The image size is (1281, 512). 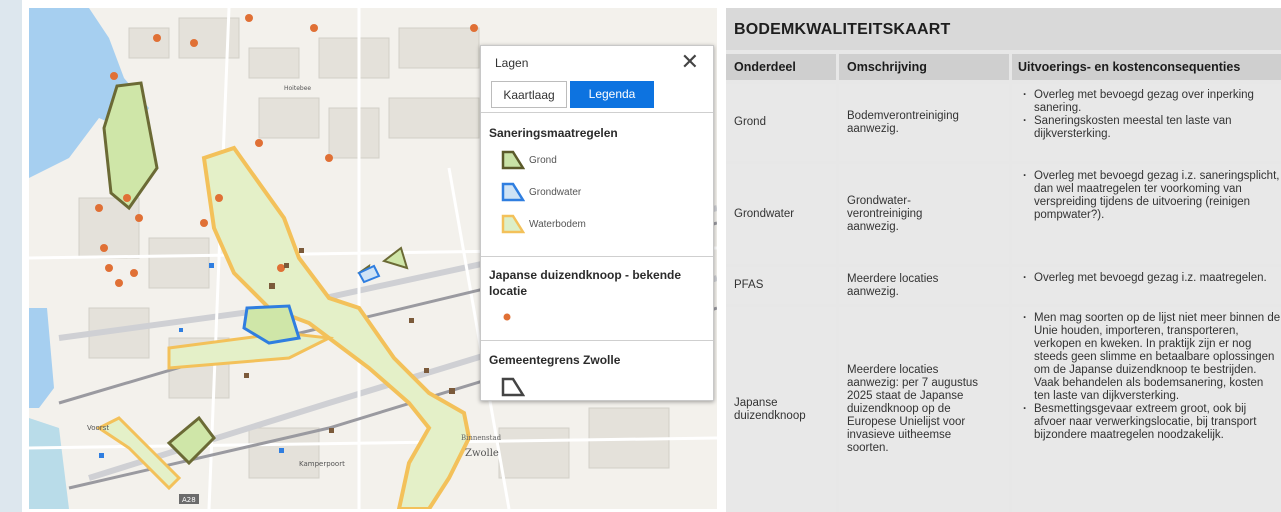 I want to click on map-label-zwolle: Zwolle, so click(x=482, y=453).